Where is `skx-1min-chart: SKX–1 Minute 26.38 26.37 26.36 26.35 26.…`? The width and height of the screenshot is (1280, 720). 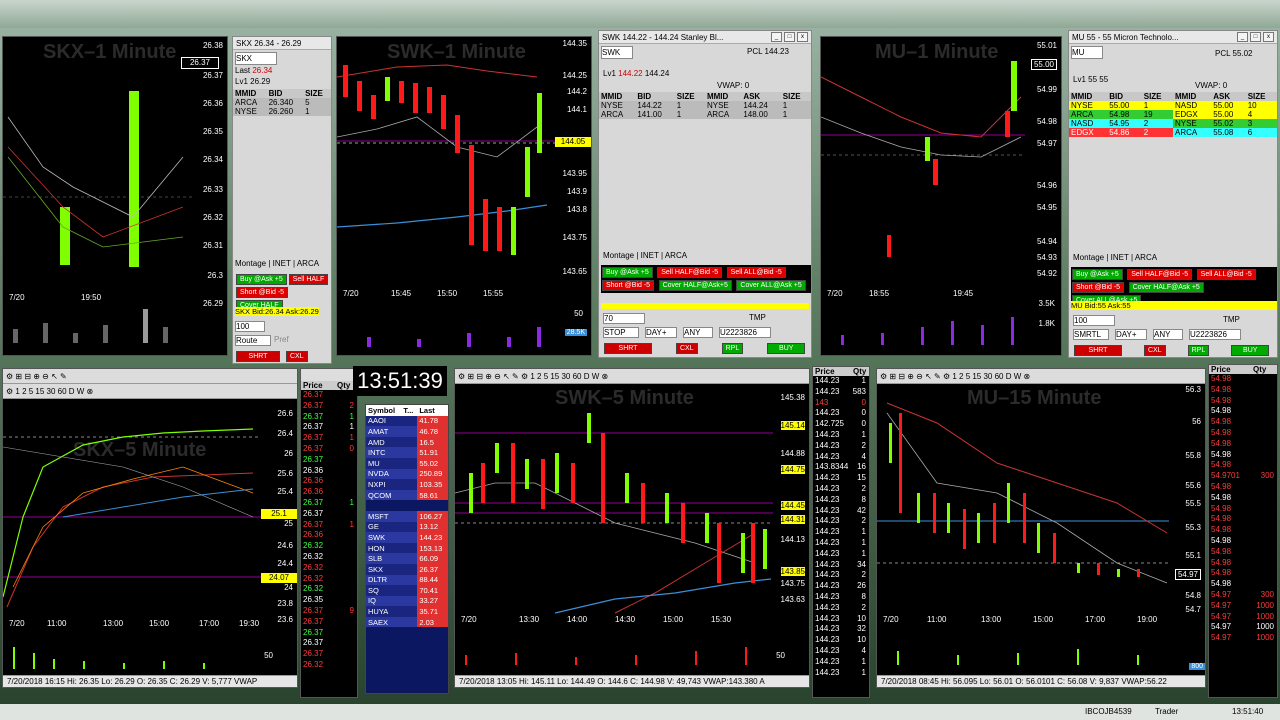 skx-1min-chart: SKX–1 Minute 26.38 26.37 26.36 26.35 26.… is located at coordinates (115, 196).